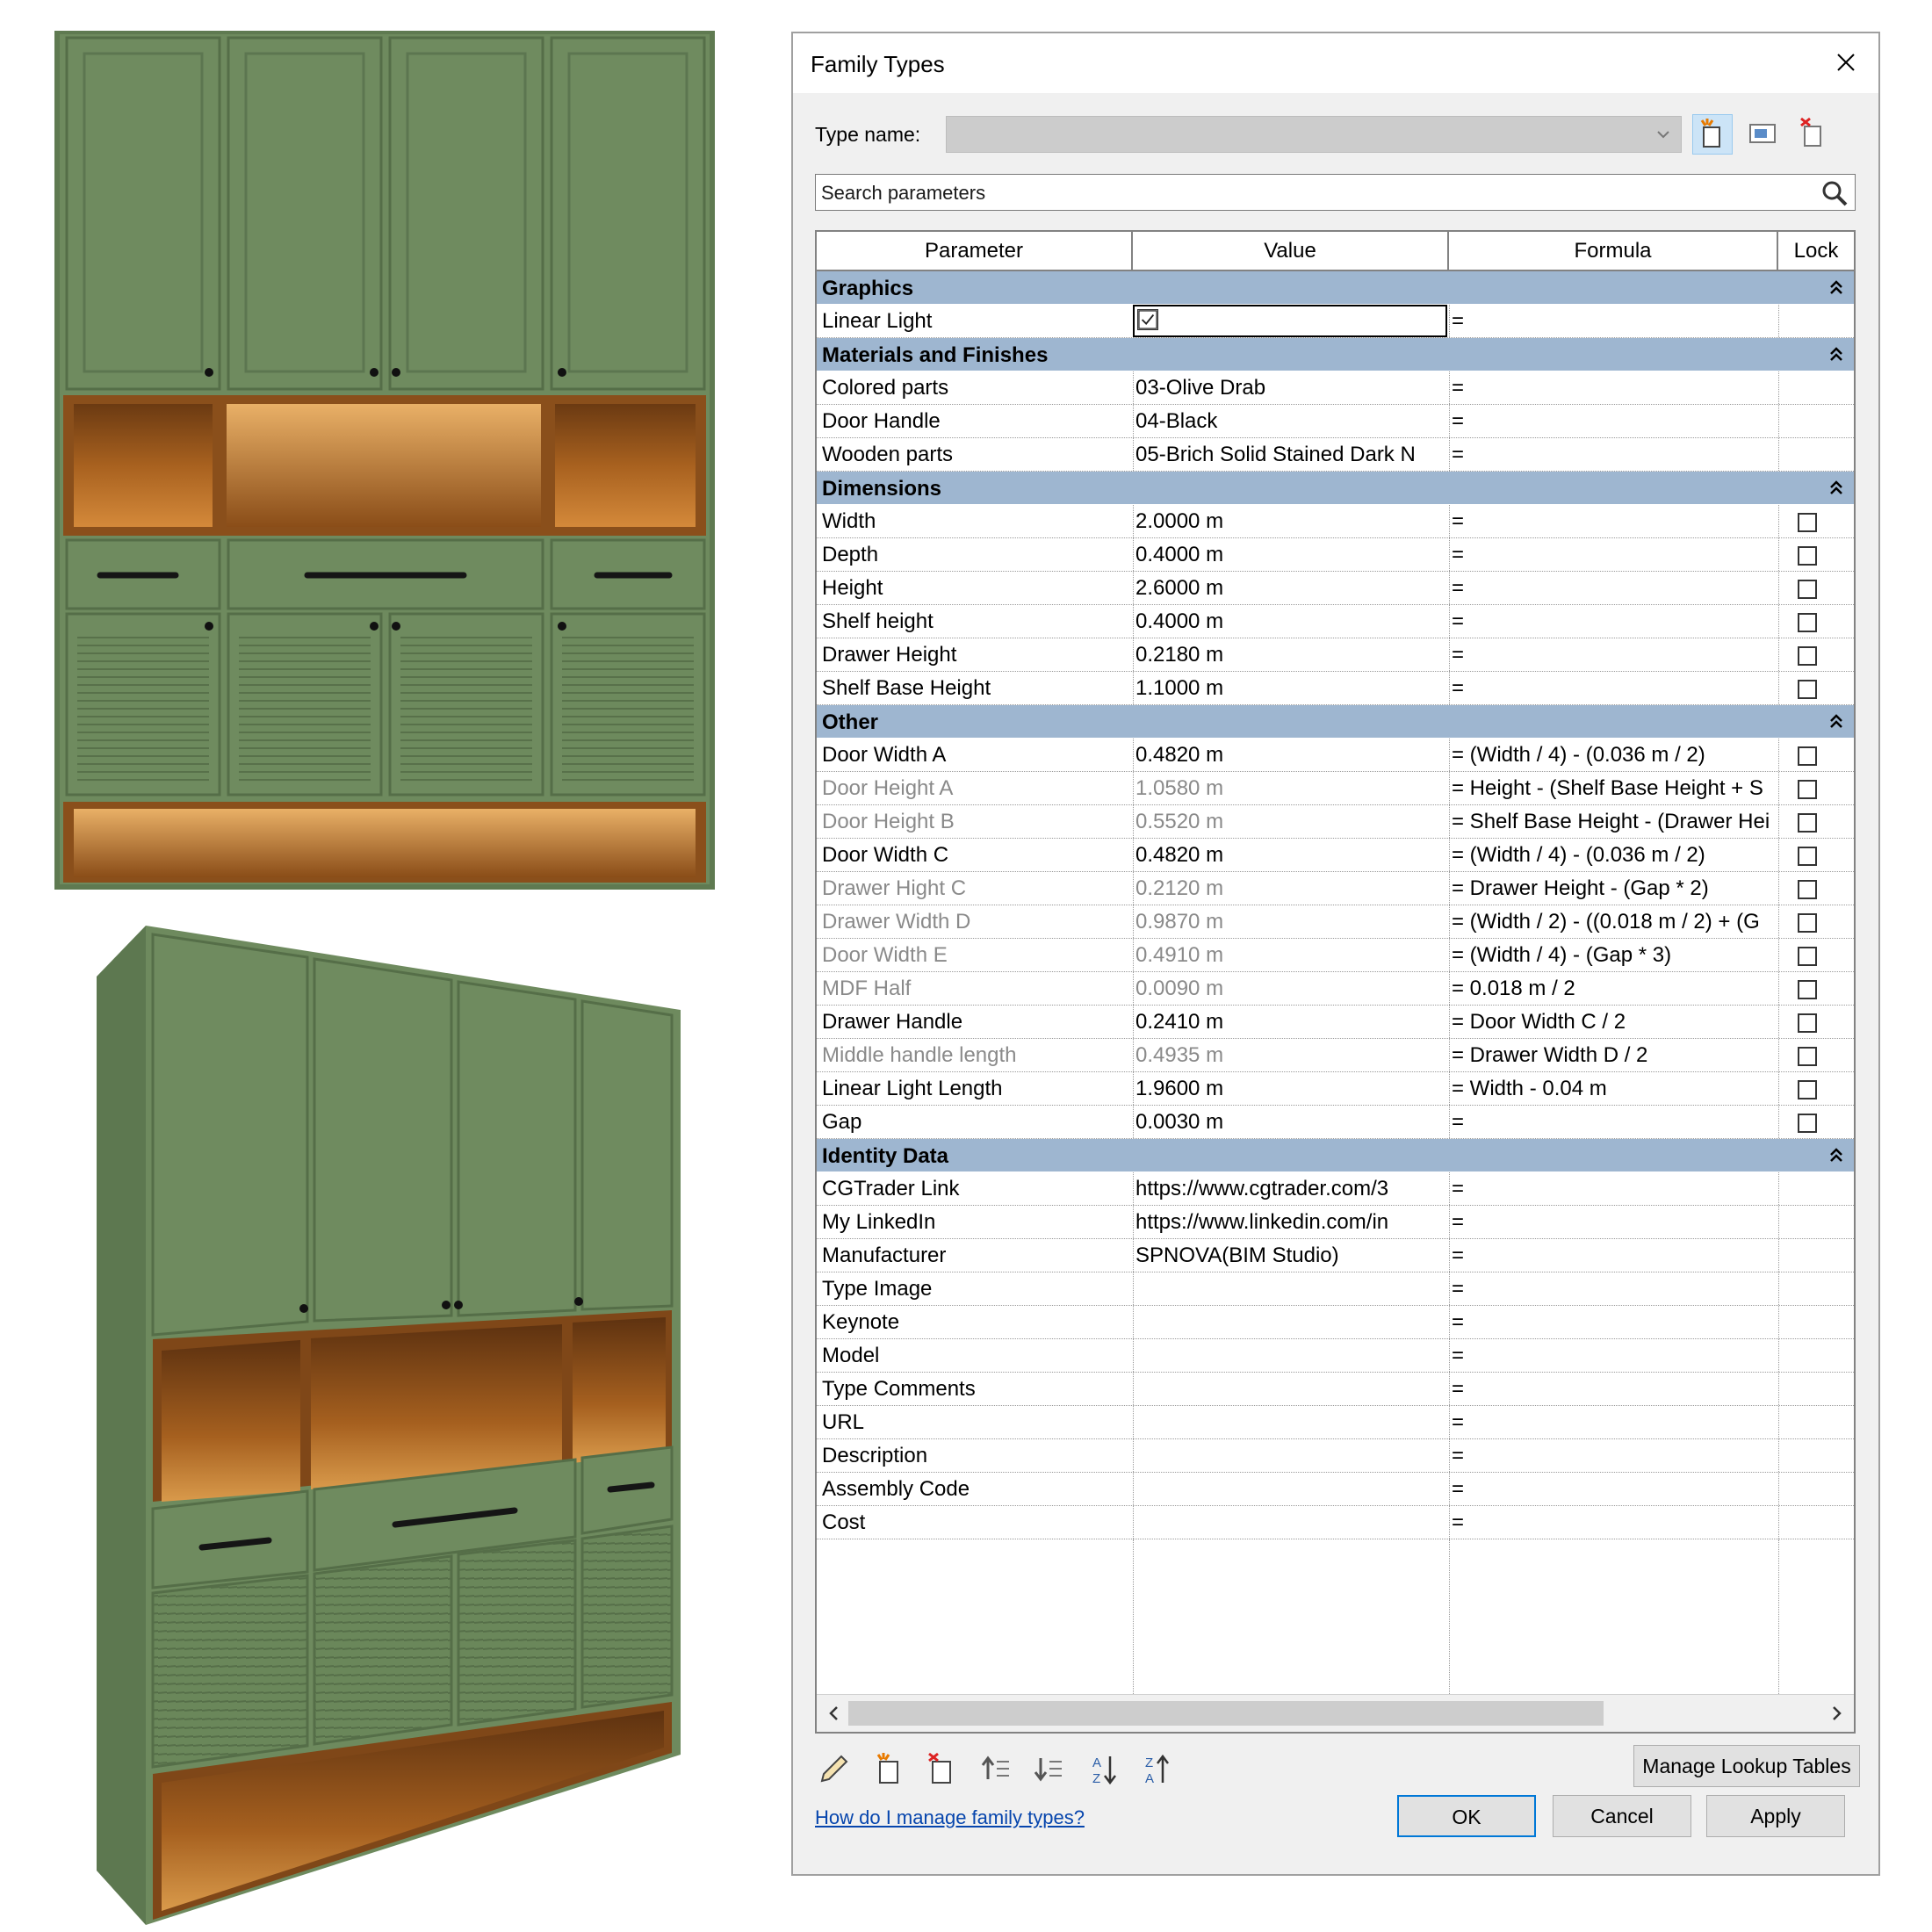 The width and height of the screenshot is (1932, 1932). What do you see at coordinates (1294, 621) in the screenshot?
I see `parameter-value: 0.4000 m` at bounding box center [1294, 621].